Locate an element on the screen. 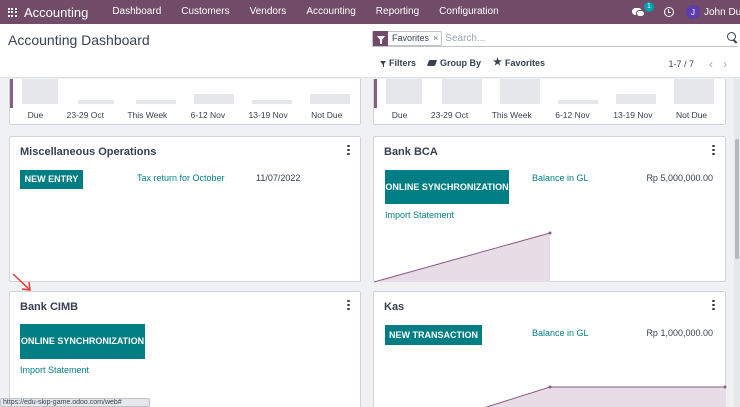 This screenshot has height=407, width=740. avatar: J is located at coordinates (693, 12).